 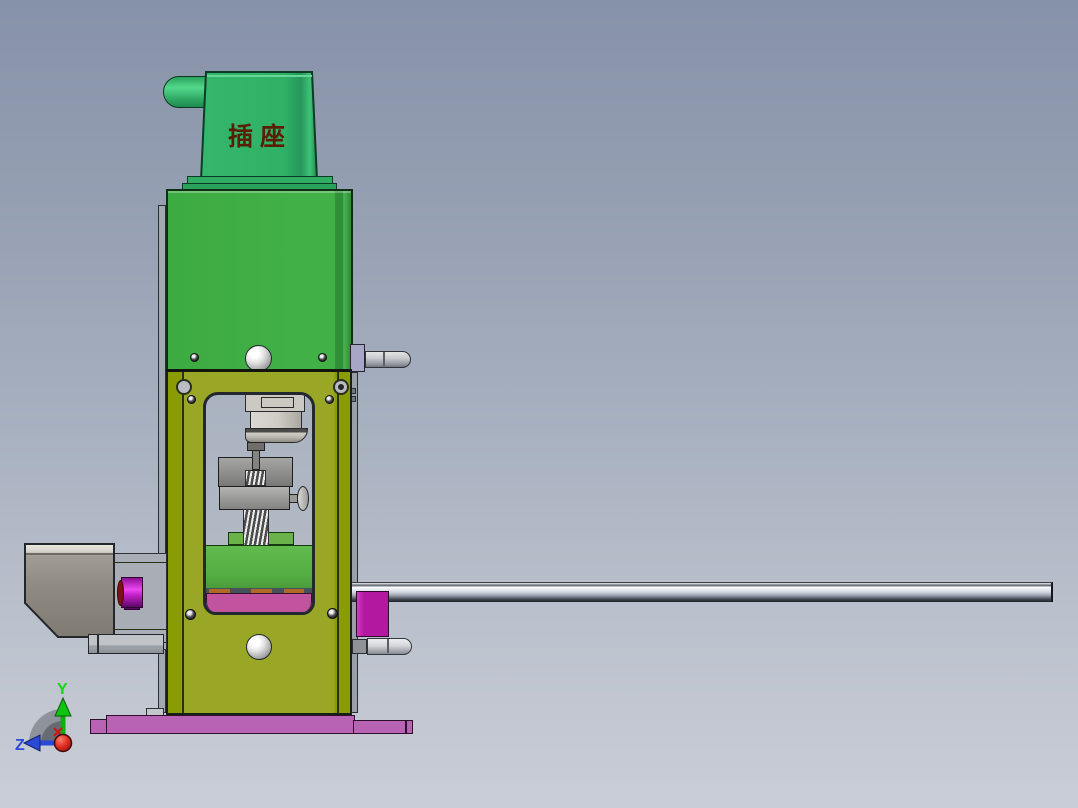 What do you see at coordinates (277, 402) in the screenshot?
I see `piston-inset` at bounding box center [277, 402].